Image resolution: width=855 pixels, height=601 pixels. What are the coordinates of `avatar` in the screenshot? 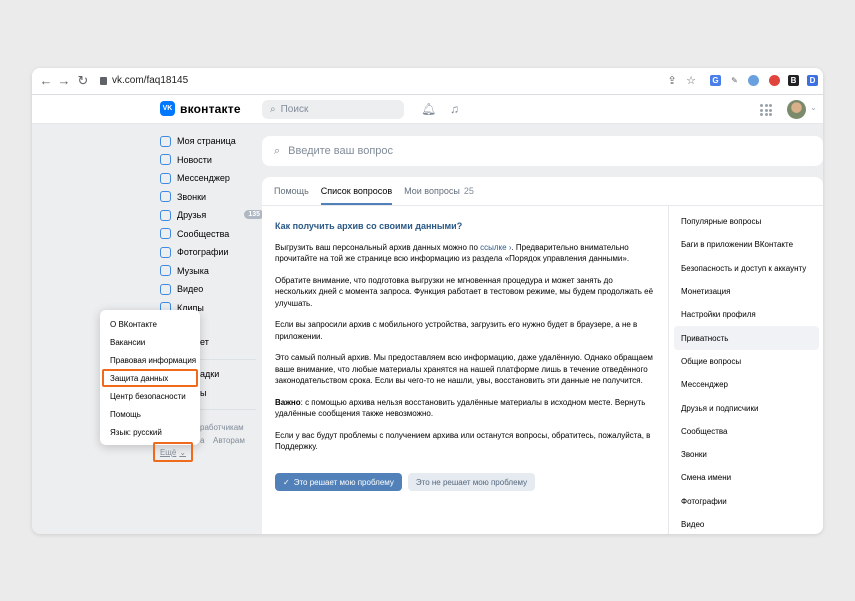 It's located at (796, 109).